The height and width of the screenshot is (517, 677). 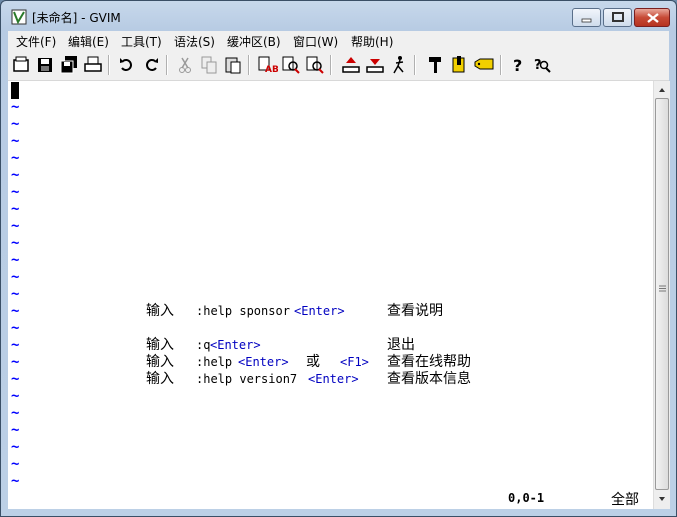 What do you see at coordinates (399, 65) in the screenshot?
I see `run-script-icon` at bounding box center [399, 65].